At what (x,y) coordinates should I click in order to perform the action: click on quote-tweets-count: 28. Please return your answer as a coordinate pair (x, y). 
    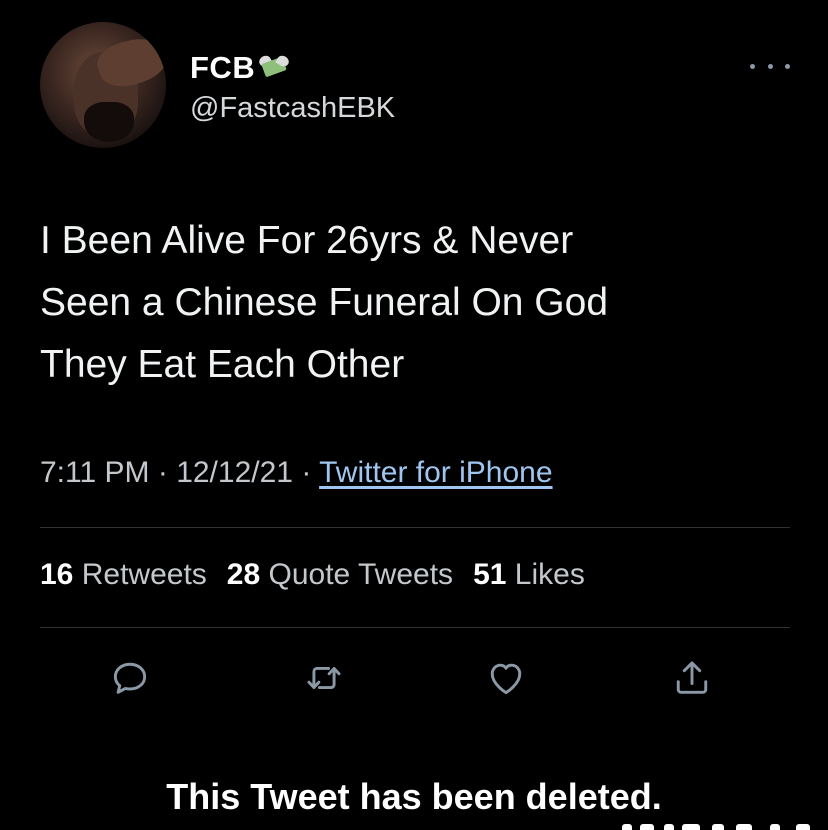
    Looking at the image, I should click on (243, 574).